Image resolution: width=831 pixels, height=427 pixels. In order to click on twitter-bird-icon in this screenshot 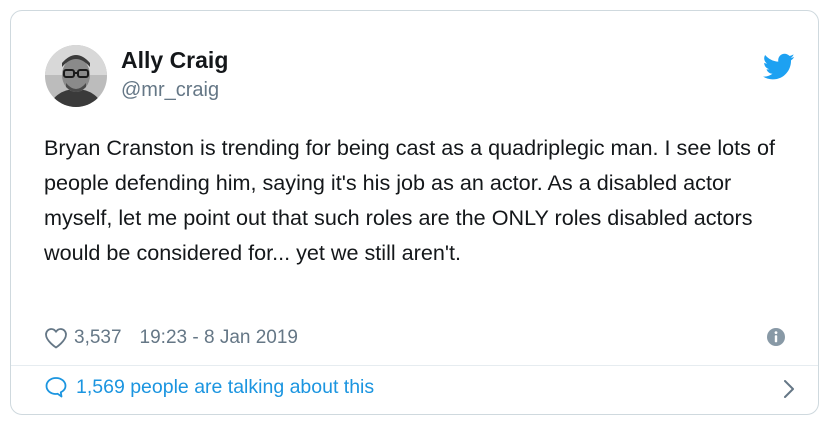, I will do `click(779, 67)`.